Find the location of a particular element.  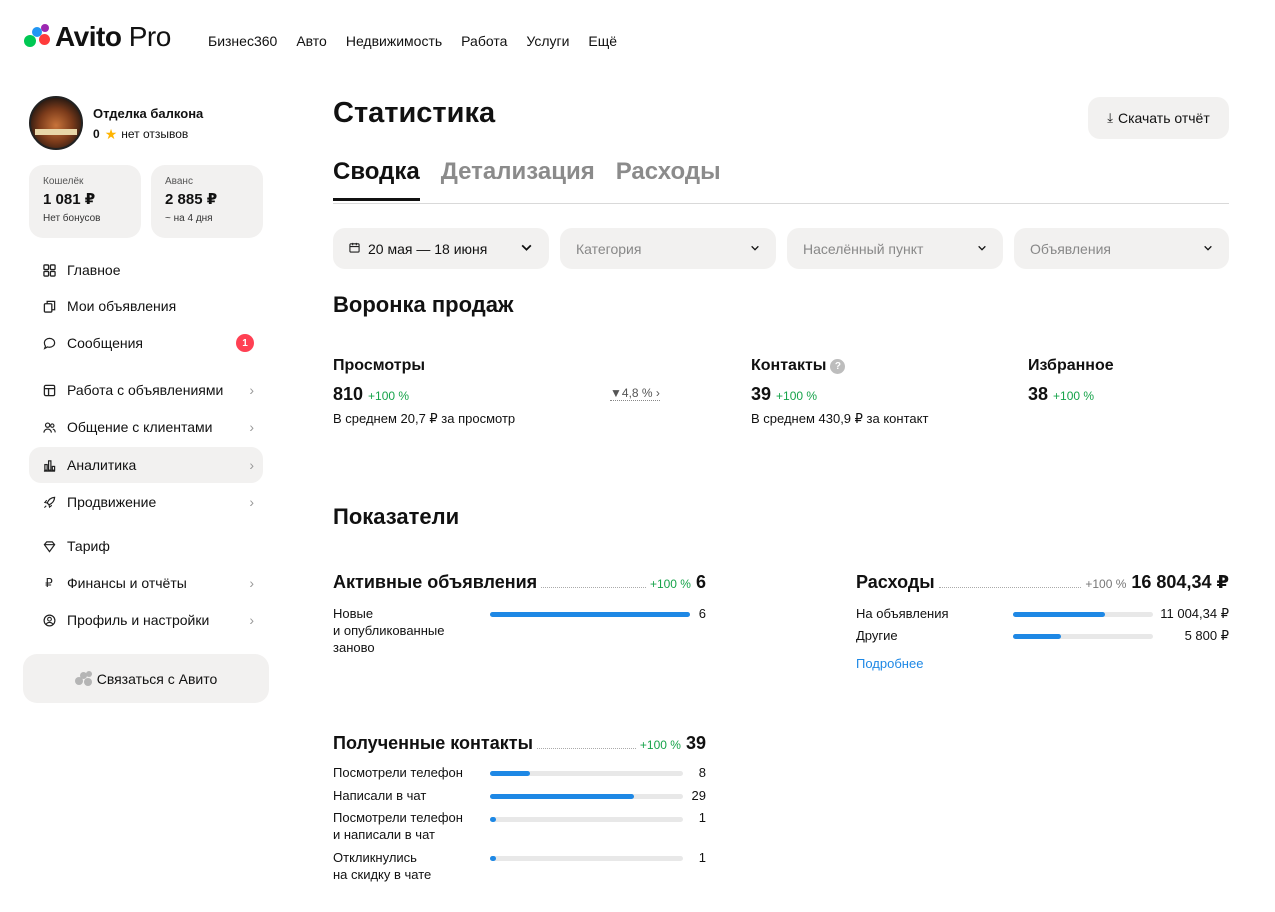

user-circle-icon is located at coordinates (49, 620).